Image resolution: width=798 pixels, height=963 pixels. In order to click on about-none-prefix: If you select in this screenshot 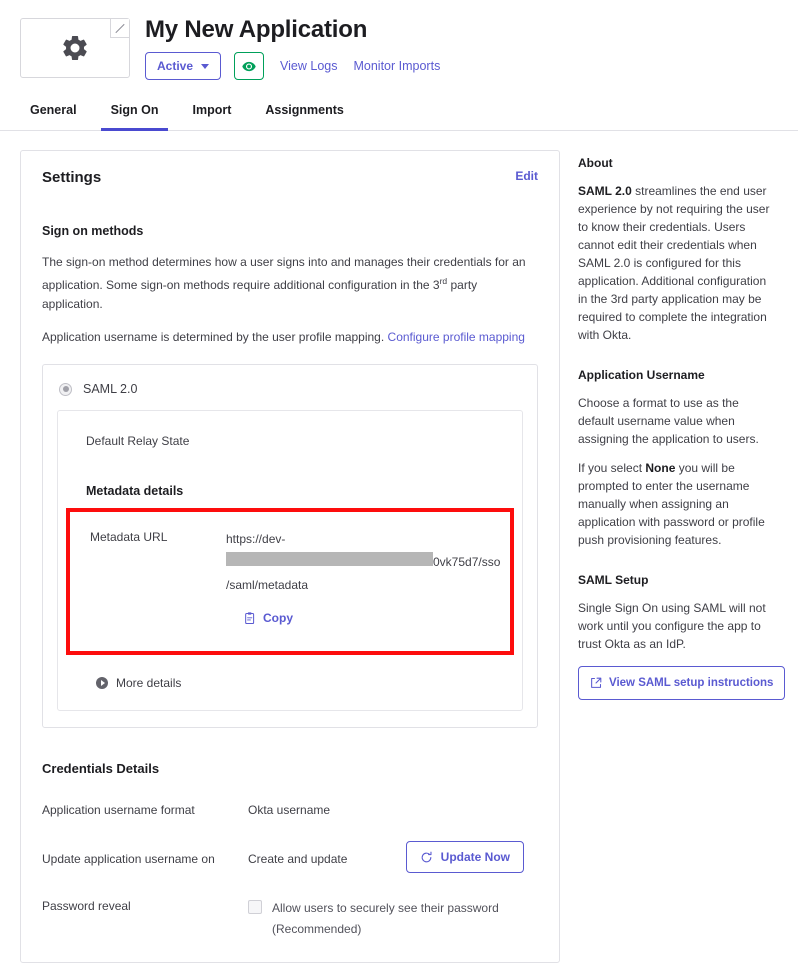, I will do `click(612, 468)`.